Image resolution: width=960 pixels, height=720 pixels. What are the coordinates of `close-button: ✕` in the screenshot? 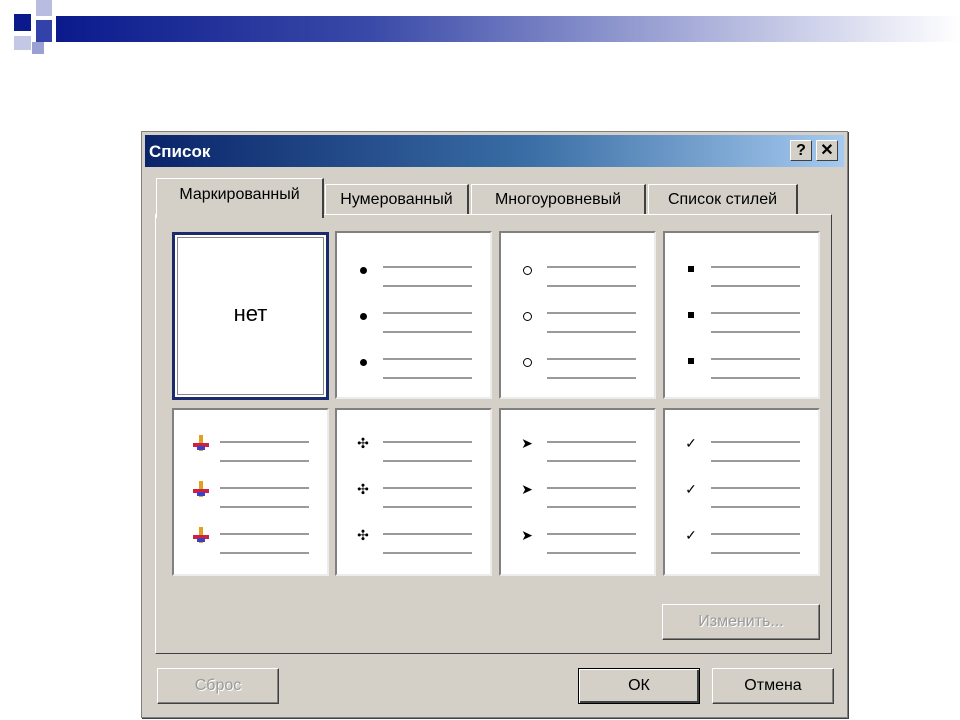 It's located at (827, 150).